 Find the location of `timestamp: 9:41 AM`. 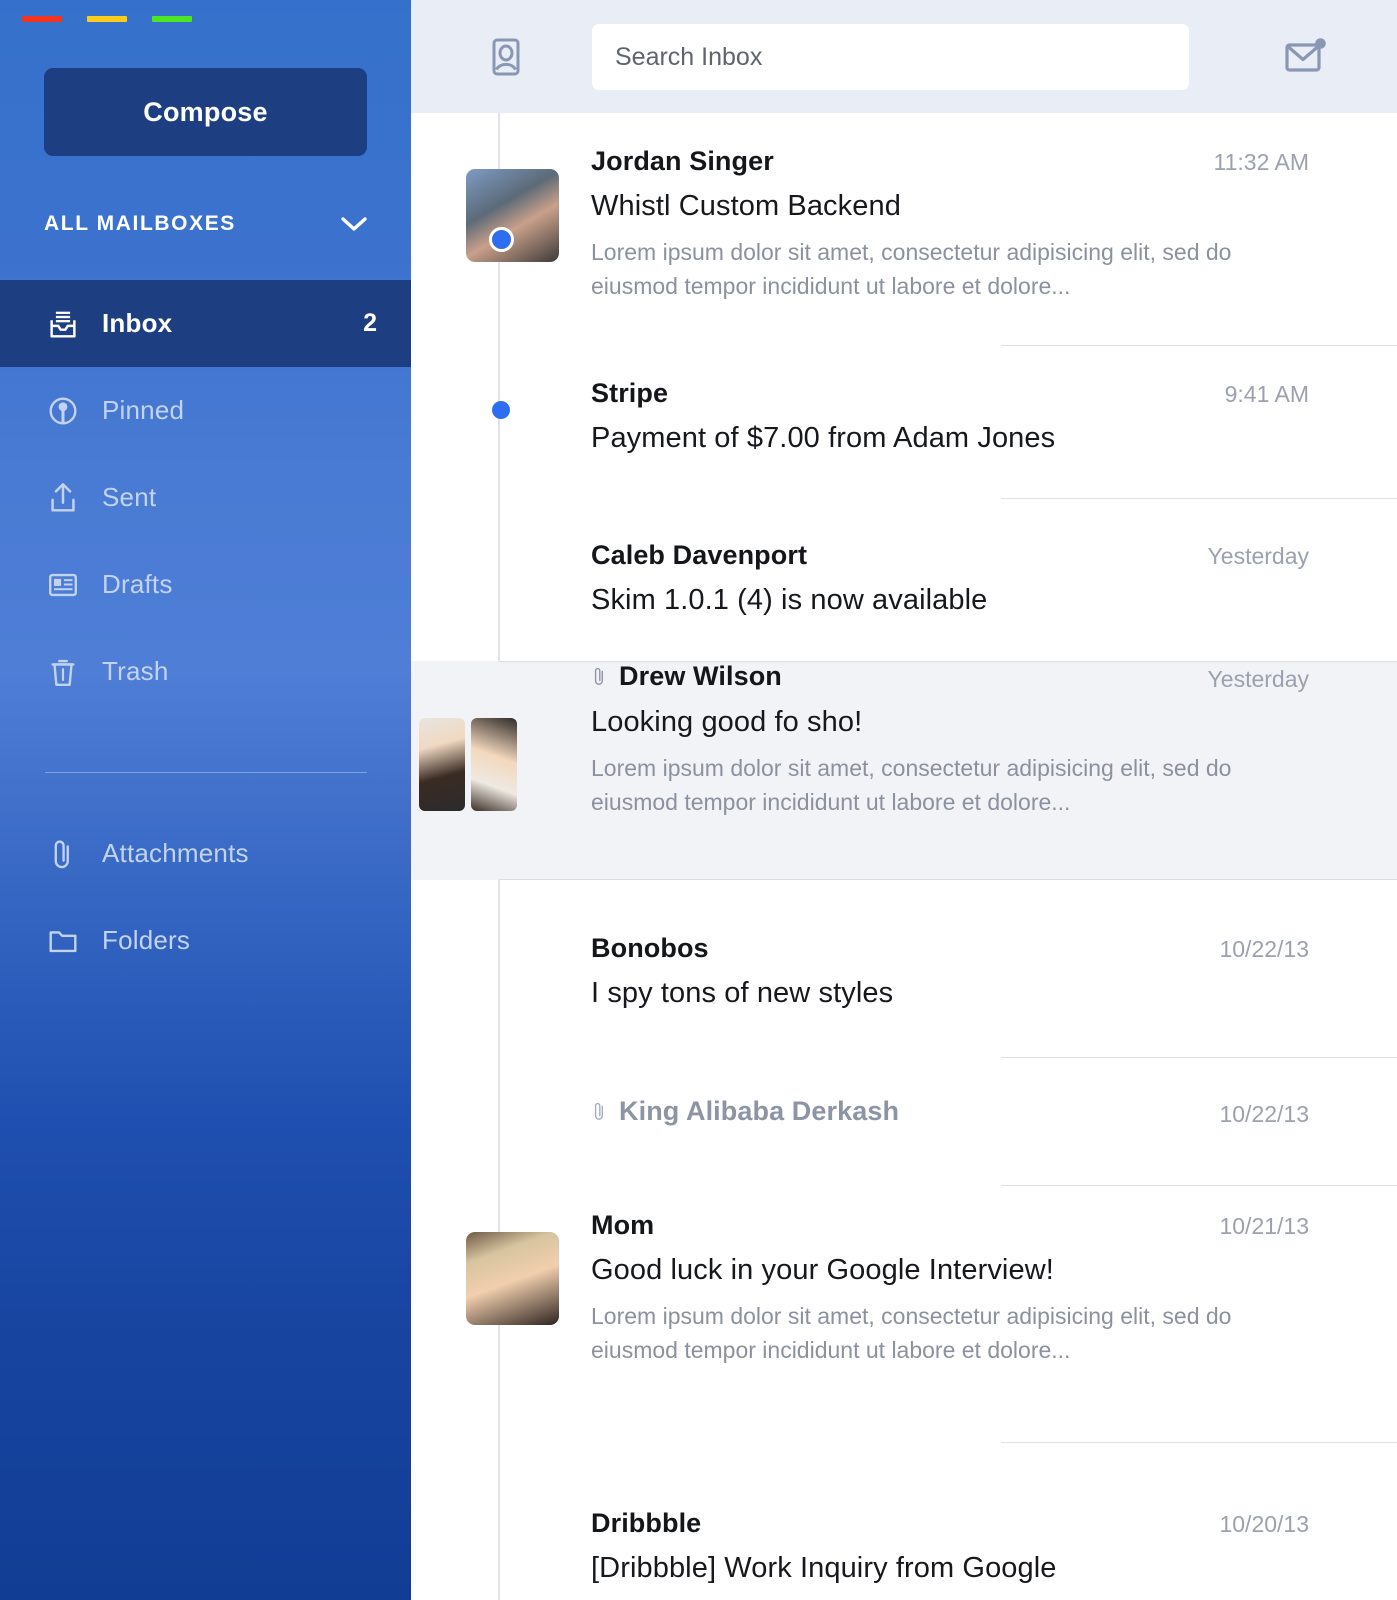

timestamp: 9:41 AM is located at coordinates (1266, 394).